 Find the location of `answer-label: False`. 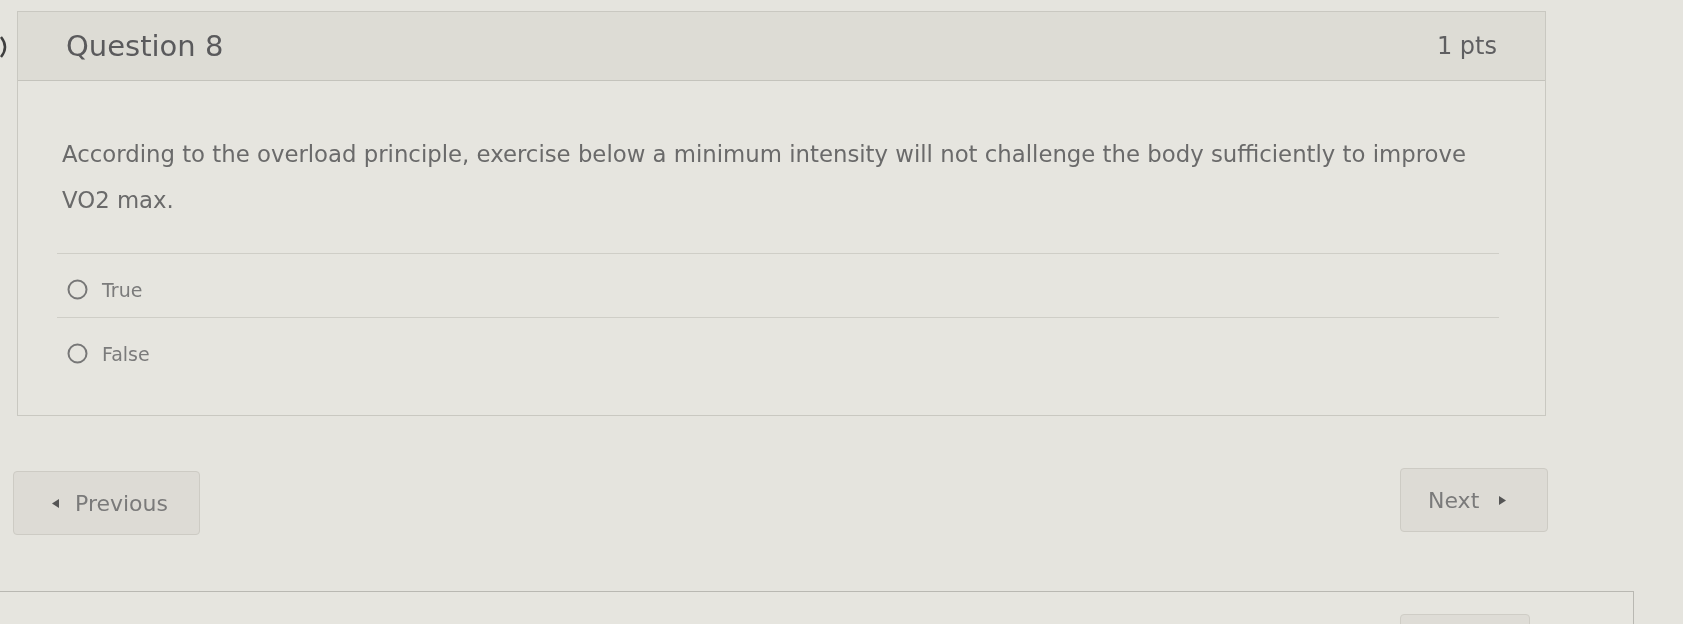

answer-label: False is located at coordinates (126, 353).